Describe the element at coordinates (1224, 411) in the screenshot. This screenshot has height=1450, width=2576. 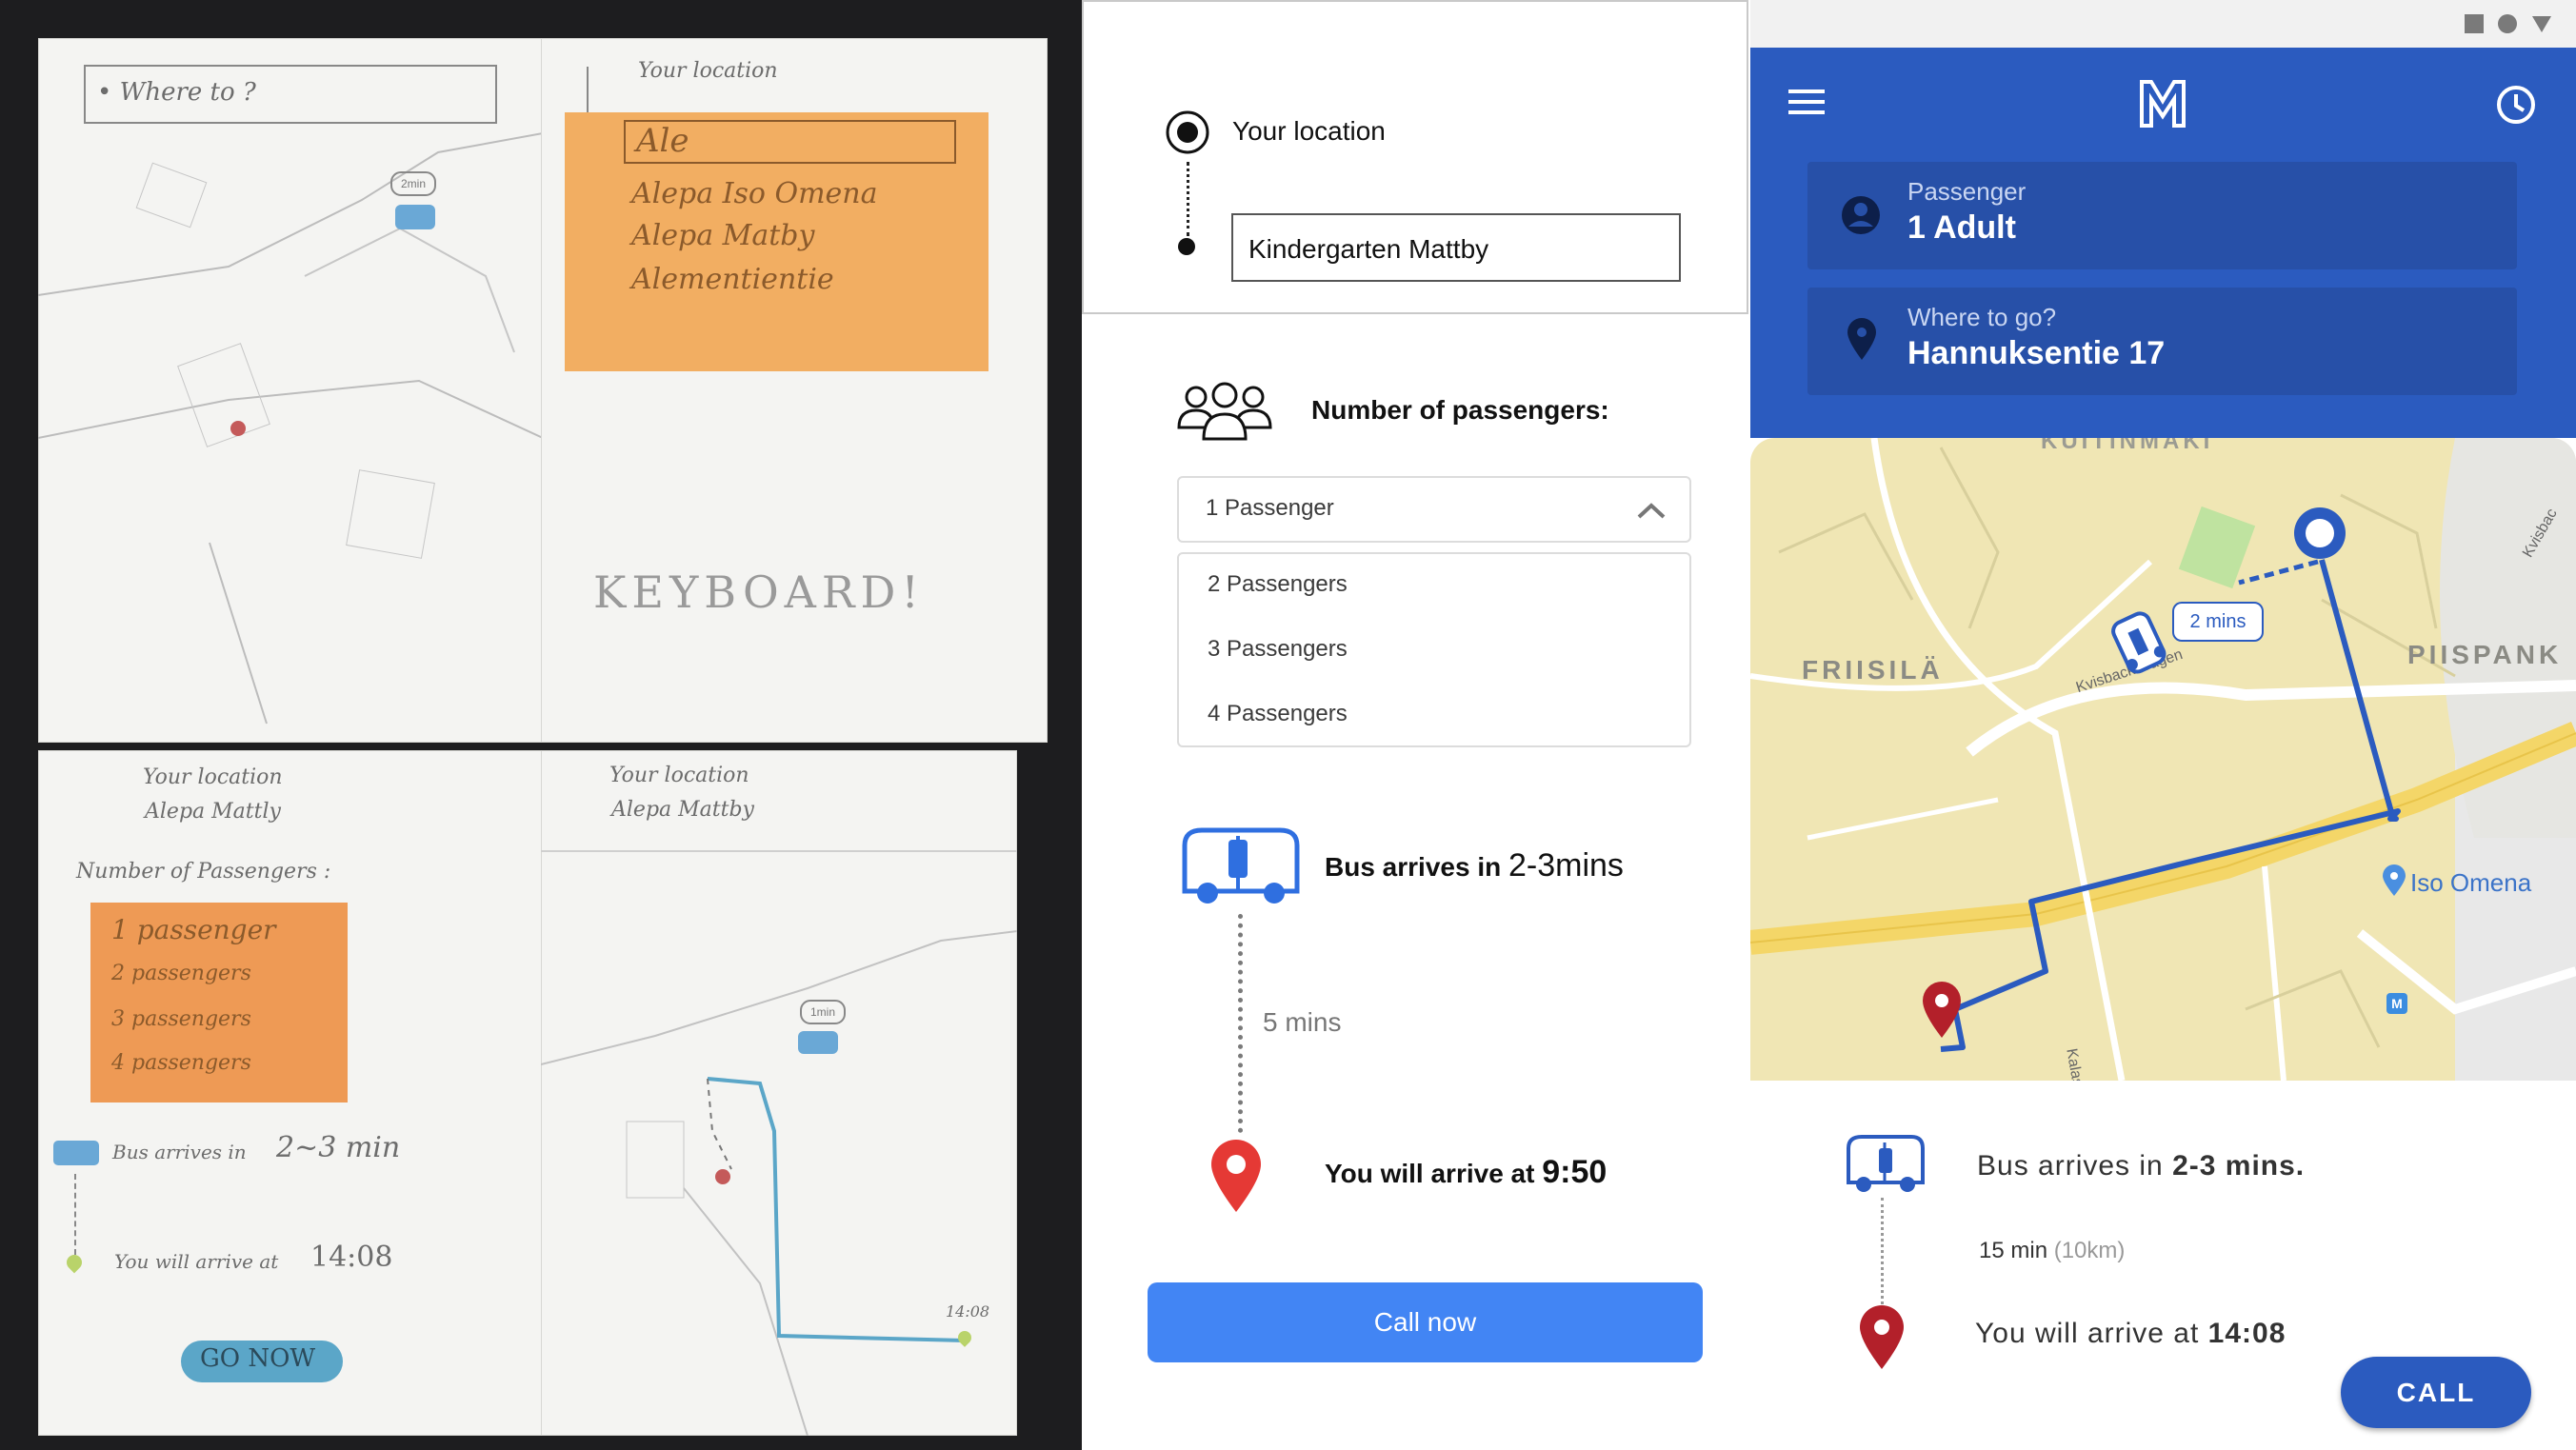
I see `passengers-group-icon` at that location.